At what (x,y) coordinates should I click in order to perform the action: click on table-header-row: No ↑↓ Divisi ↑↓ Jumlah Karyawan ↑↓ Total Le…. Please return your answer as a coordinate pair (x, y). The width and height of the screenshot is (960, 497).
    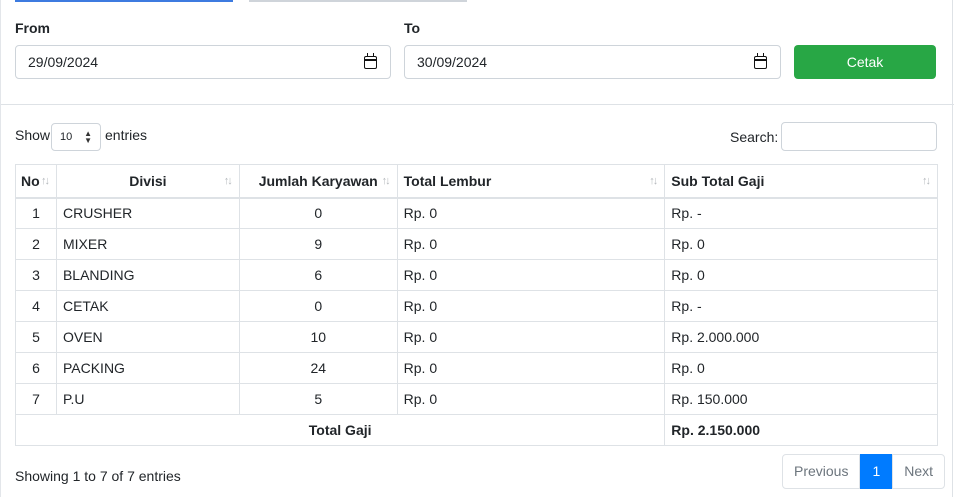
    Looking at the image, I should click on (476, 181).